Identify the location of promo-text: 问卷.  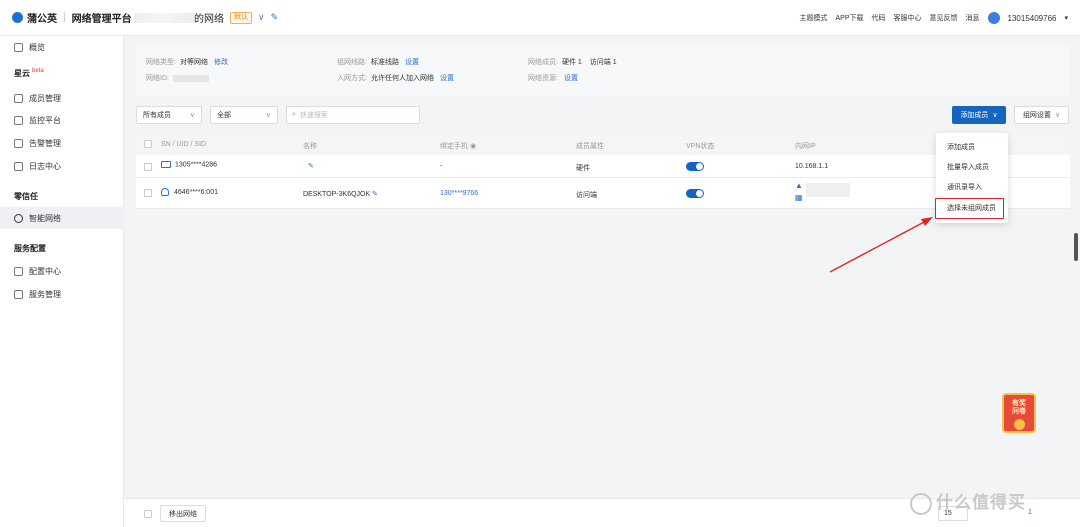
(1019, 411).